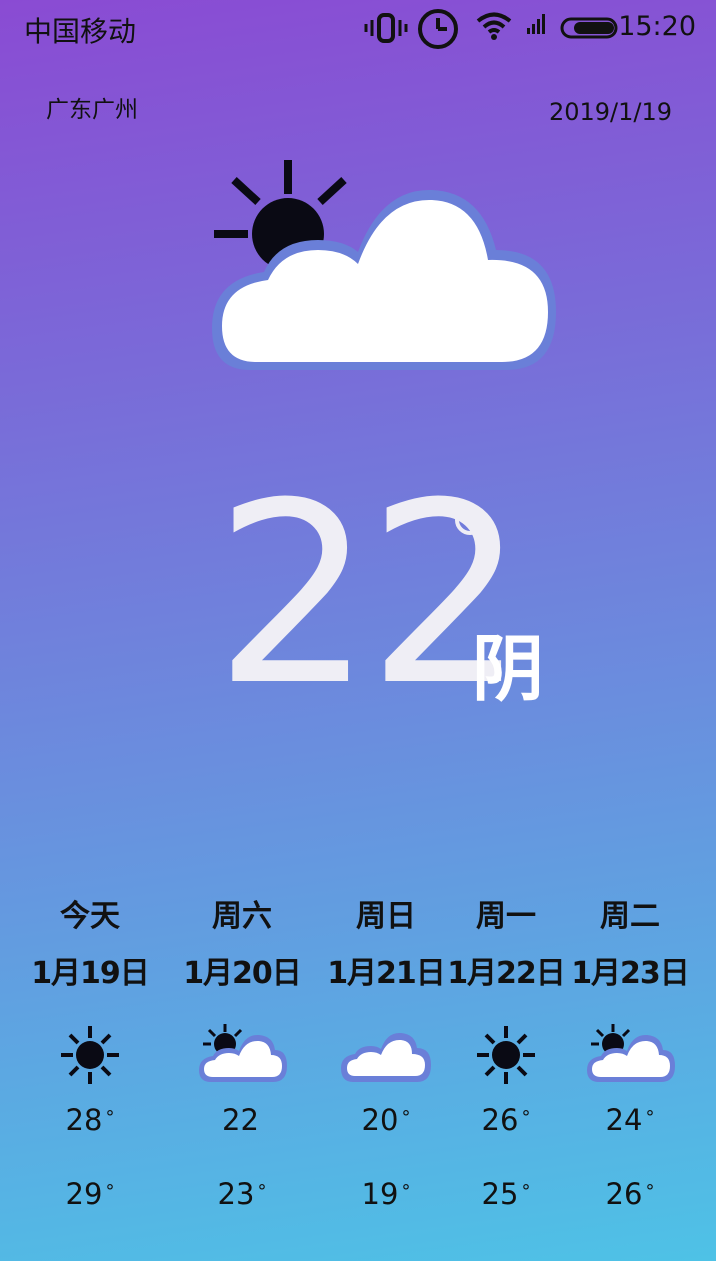  I want to click on forecast-high-temp: 24 °, so click(630, 1120).